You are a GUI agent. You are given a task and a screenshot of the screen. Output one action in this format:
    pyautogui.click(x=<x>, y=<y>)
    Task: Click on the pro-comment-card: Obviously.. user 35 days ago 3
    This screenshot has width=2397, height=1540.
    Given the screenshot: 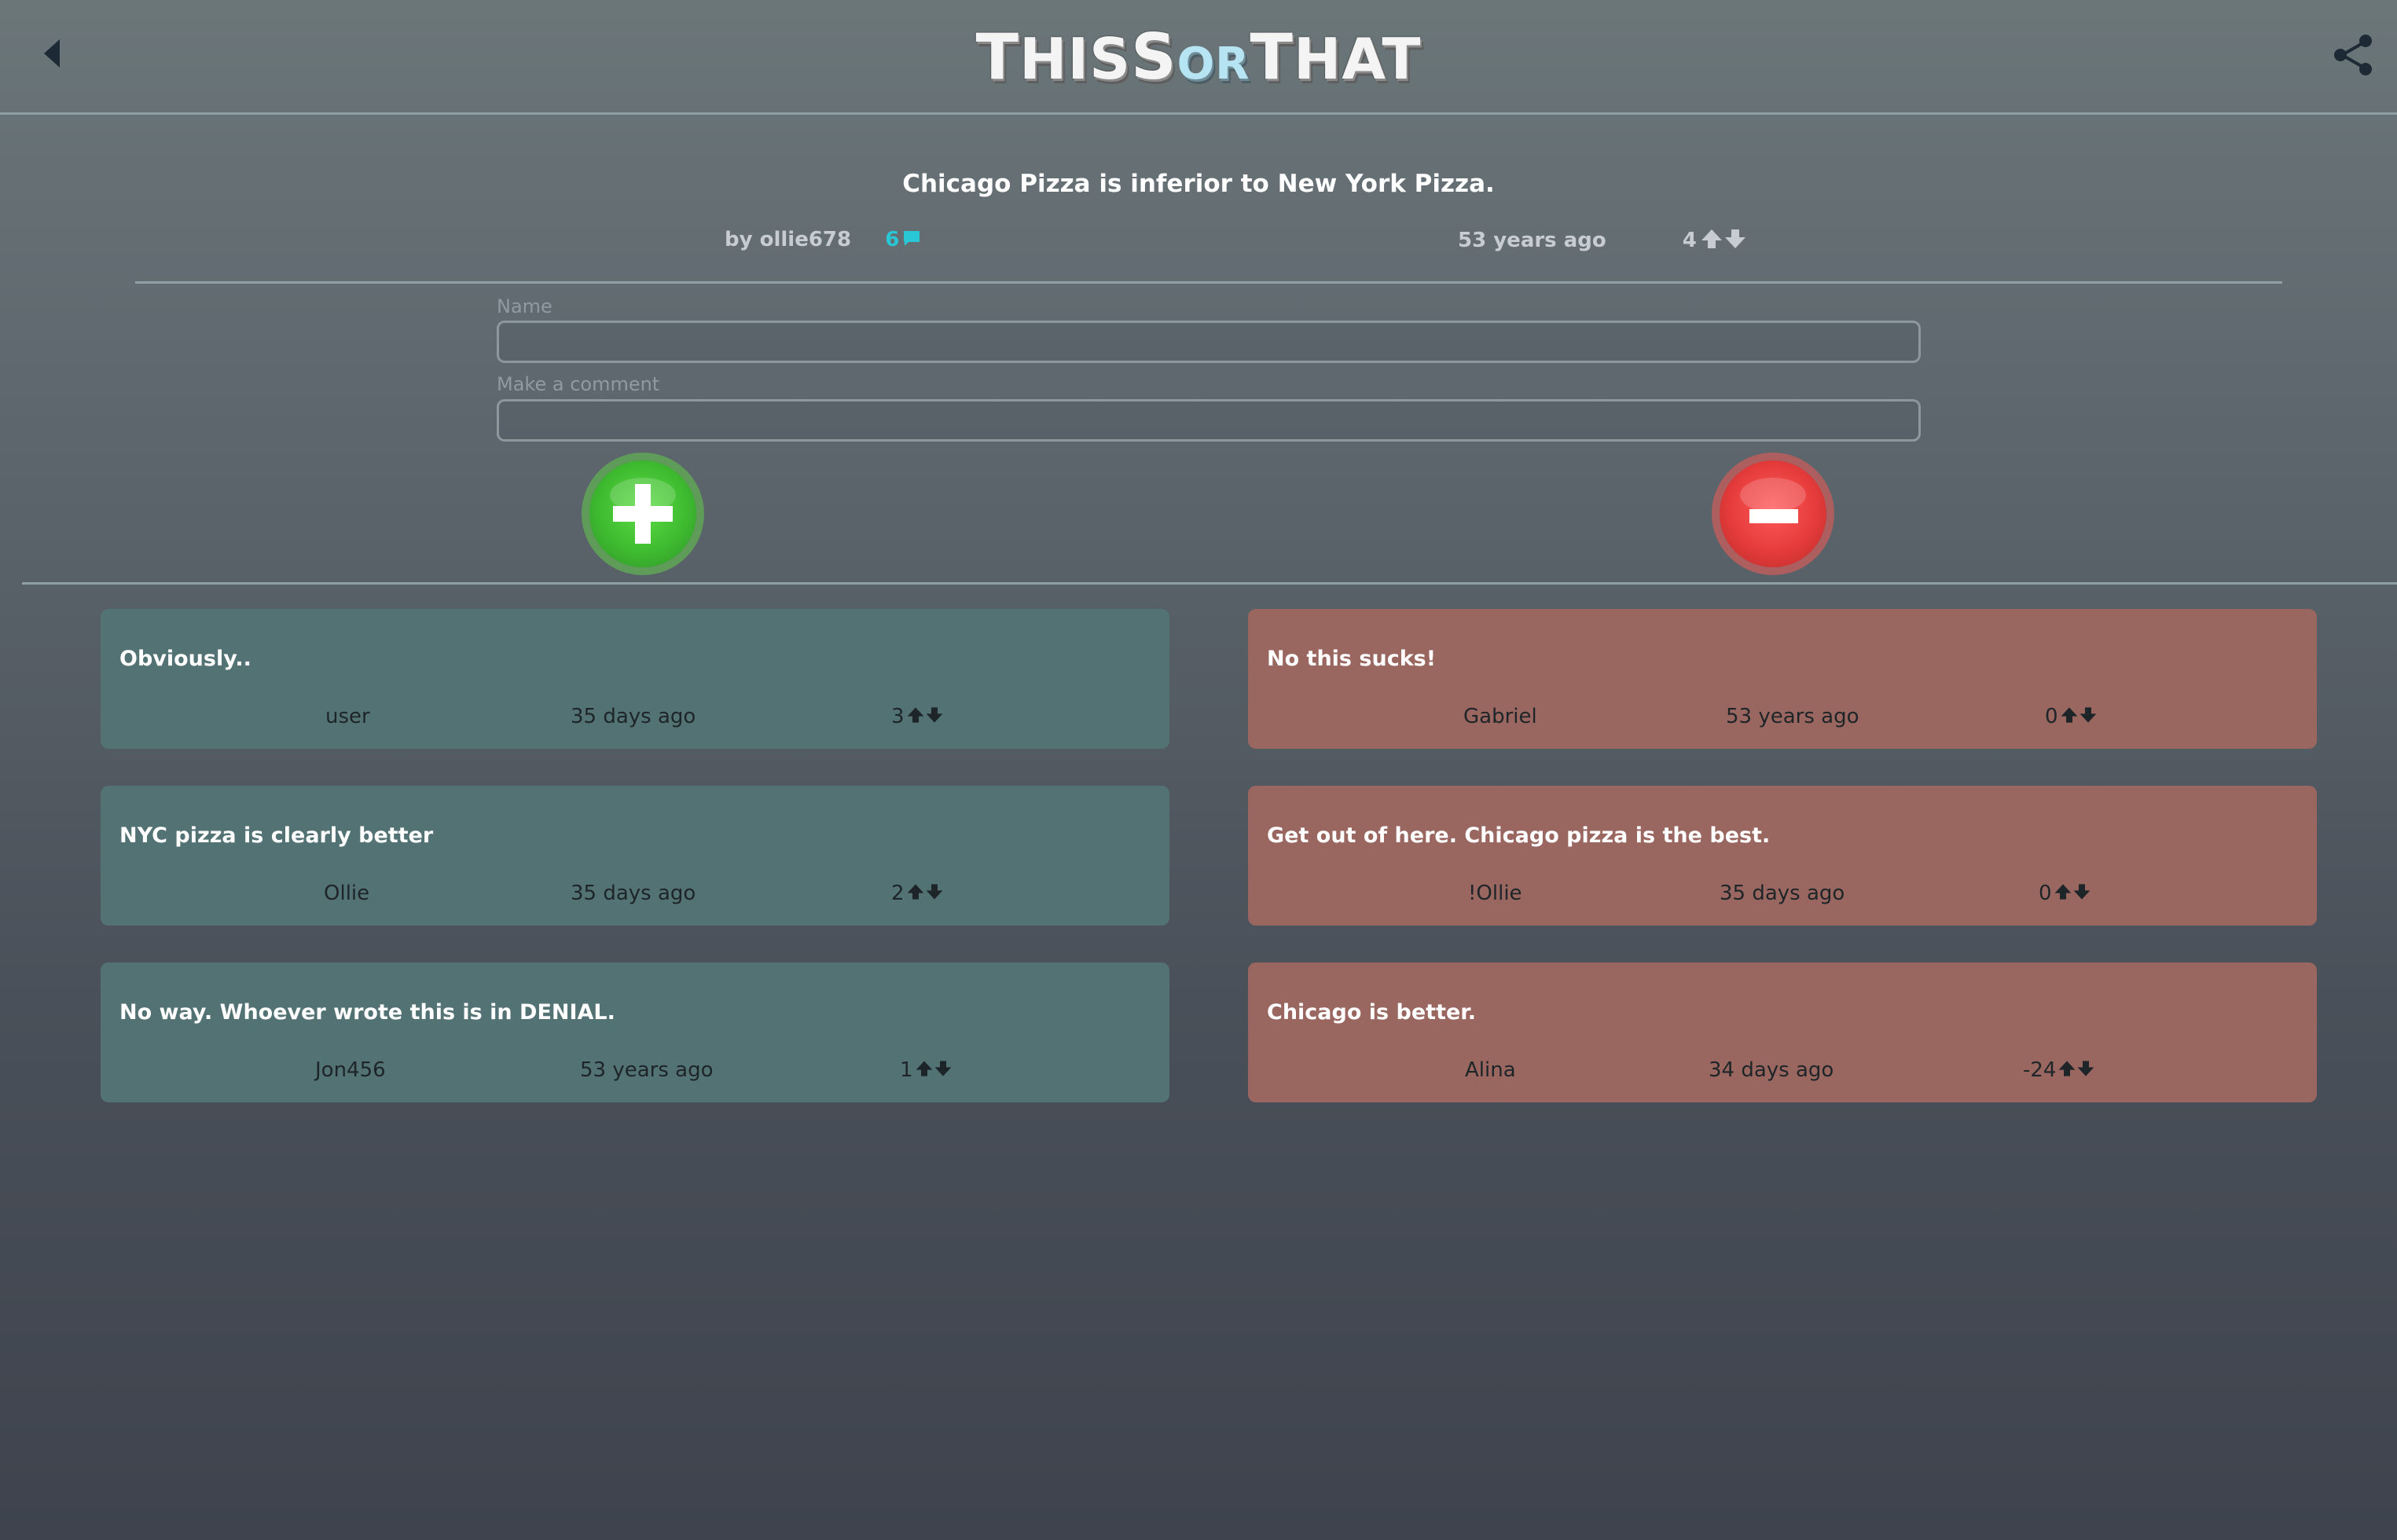 What is the action you would take?
    pyautogui.click(x=635, y=679)
    